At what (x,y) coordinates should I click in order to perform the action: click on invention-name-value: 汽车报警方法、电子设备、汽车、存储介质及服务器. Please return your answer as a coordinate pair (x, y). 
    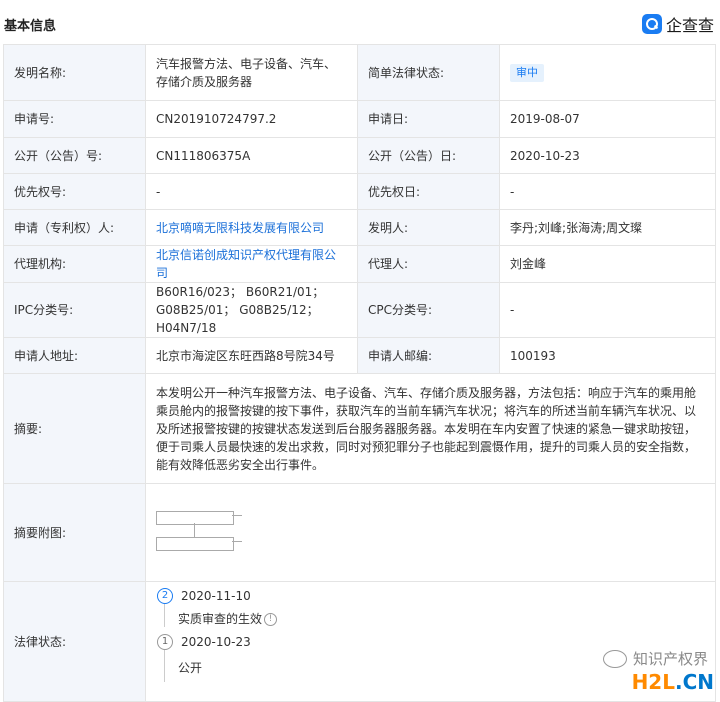
    Looking at the image, I should click on (251, 72).